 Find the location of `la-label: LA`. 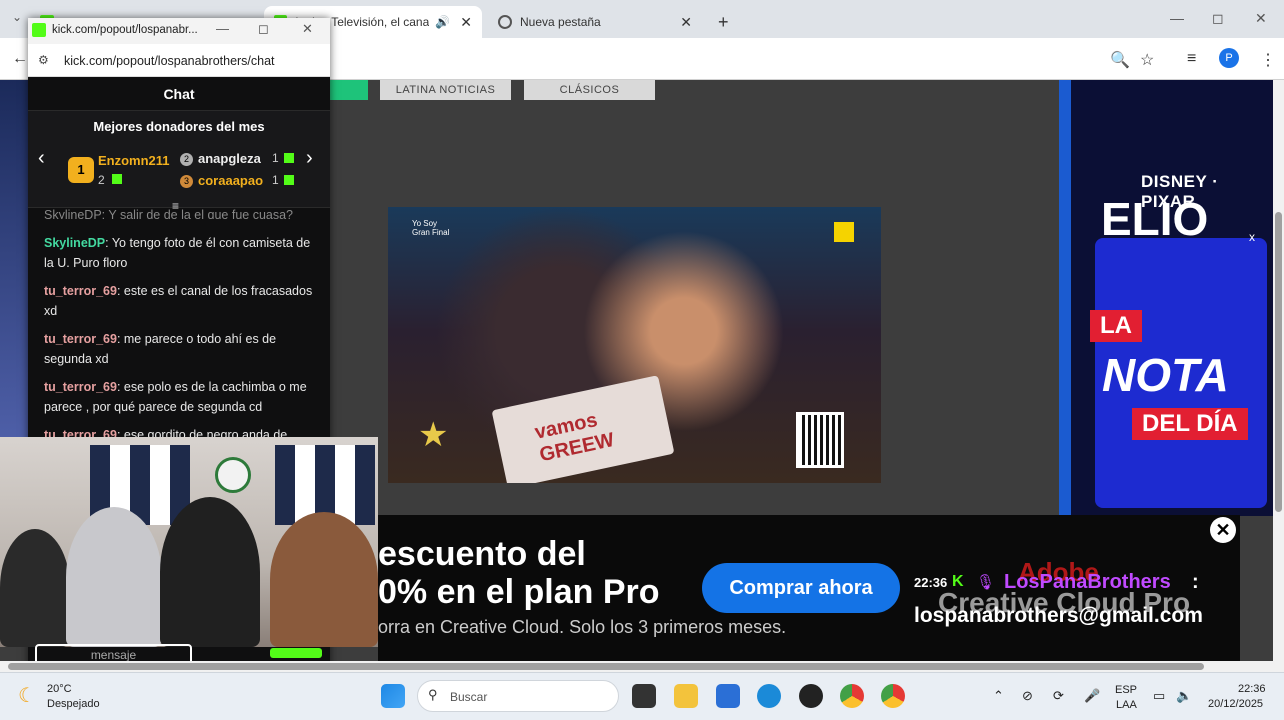

la-label: LA is located at coordinates (1116, 326).